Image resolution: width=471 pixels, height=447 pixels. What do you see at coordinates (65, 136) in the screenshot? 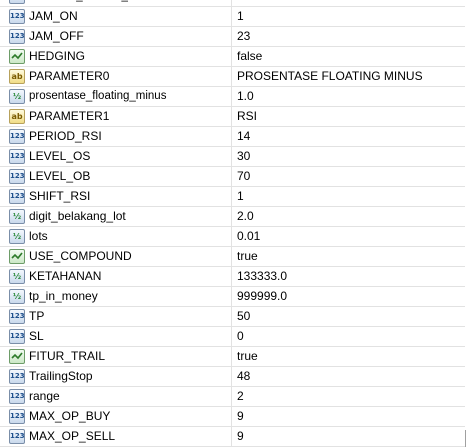
I see `param-name: PERIOD_RSI` at bounding box center [65, 136].